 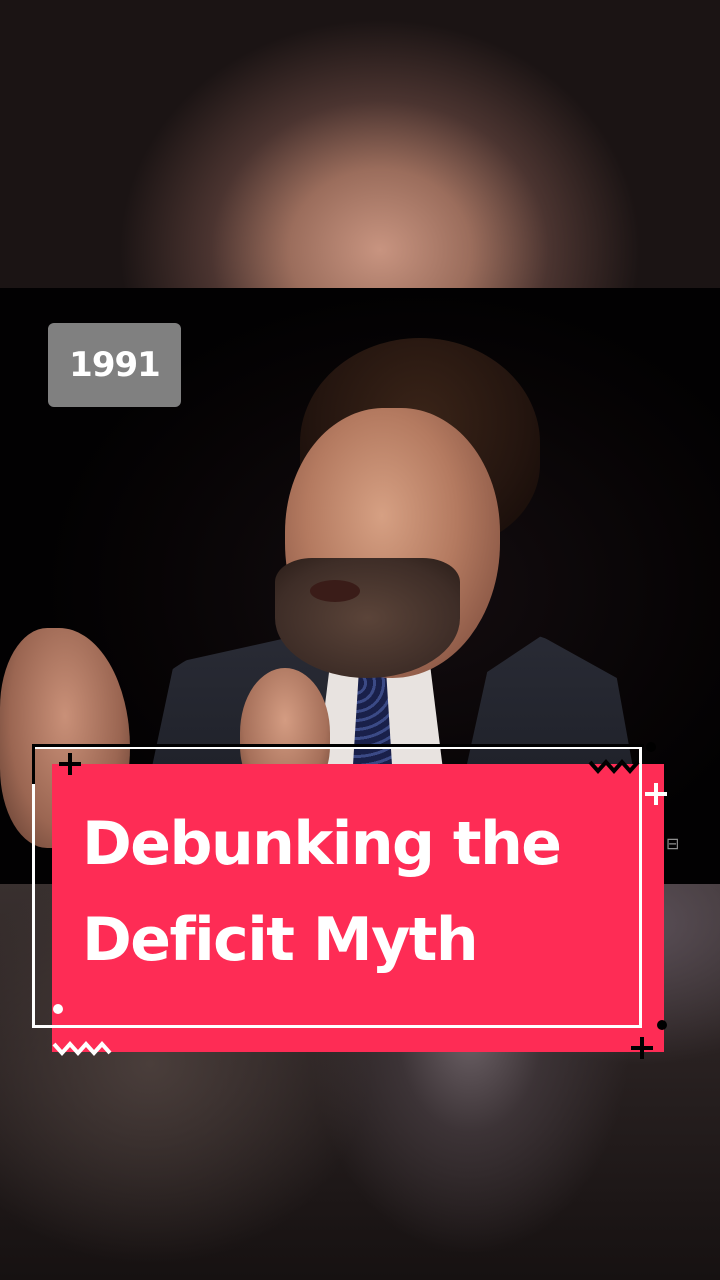 I want to click on speaker-mouth, so click(x=335, y=591).